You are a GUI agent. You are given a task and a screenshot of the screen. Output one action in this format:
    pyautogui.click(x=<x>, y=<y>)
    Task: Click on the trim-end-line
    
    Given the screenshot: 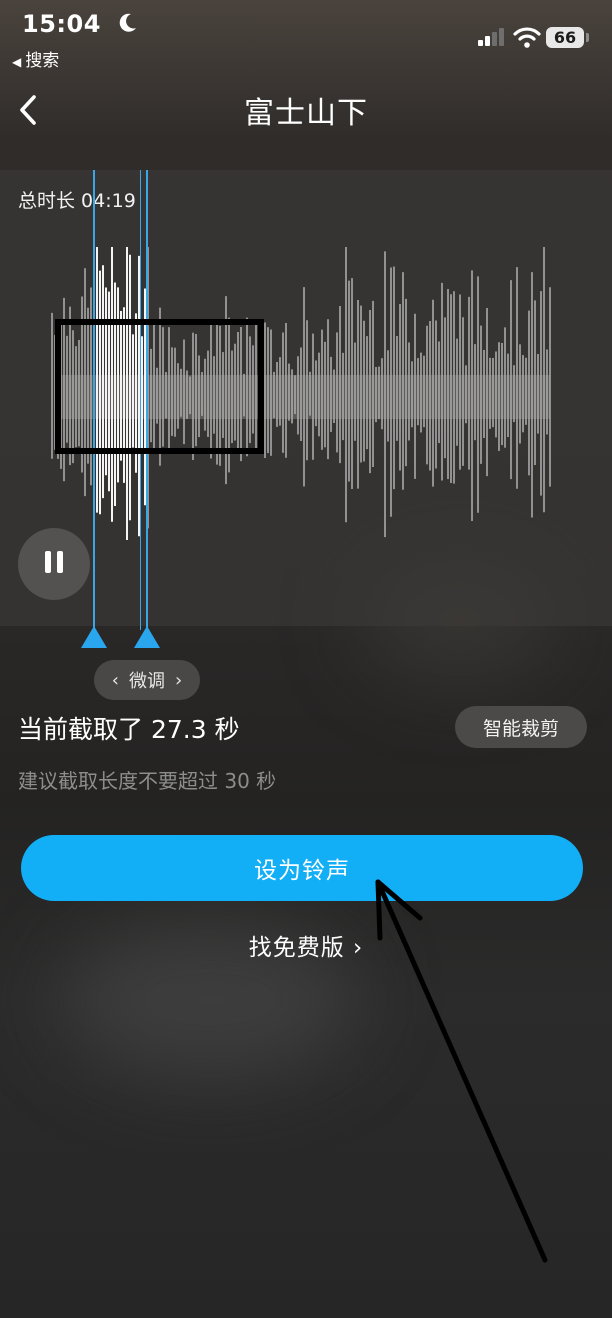 What is the action you would take?
    pyautogui.click(x=147, y=400)
    